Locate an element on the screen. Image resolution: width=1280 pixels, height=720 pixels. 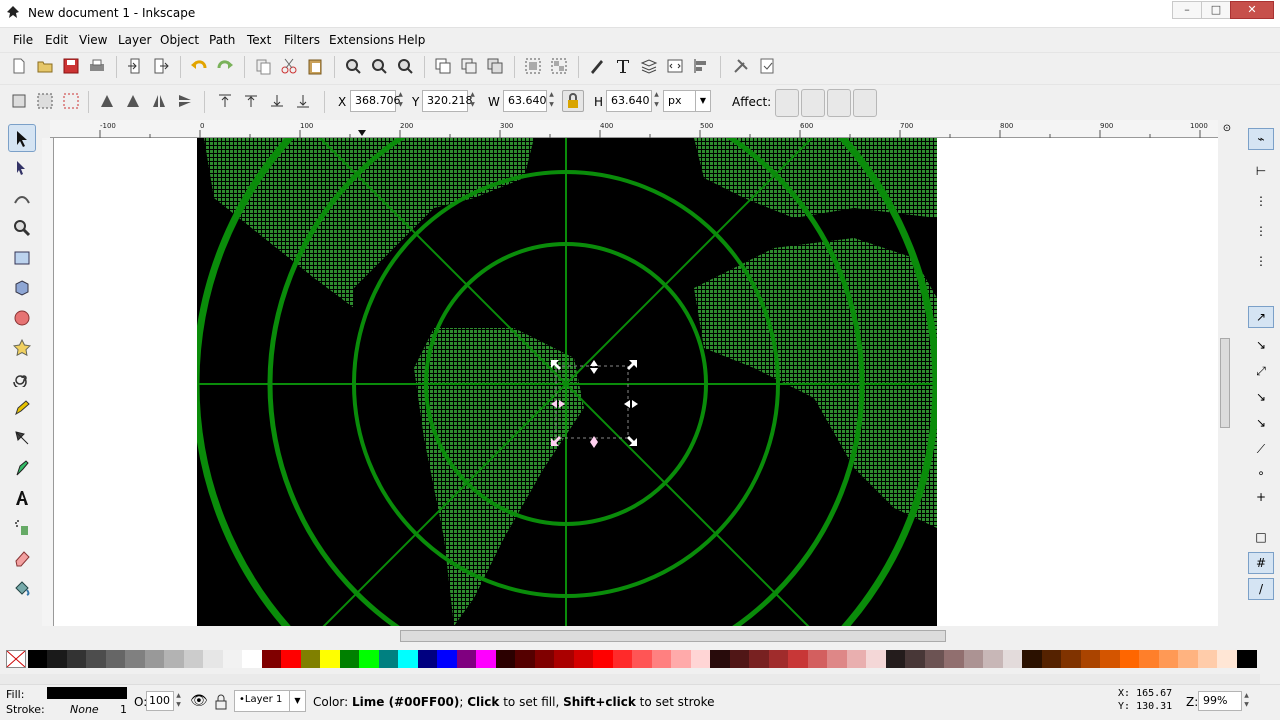
layer-select: •Layer 1 ▼ is located at coordinates (270, 701).